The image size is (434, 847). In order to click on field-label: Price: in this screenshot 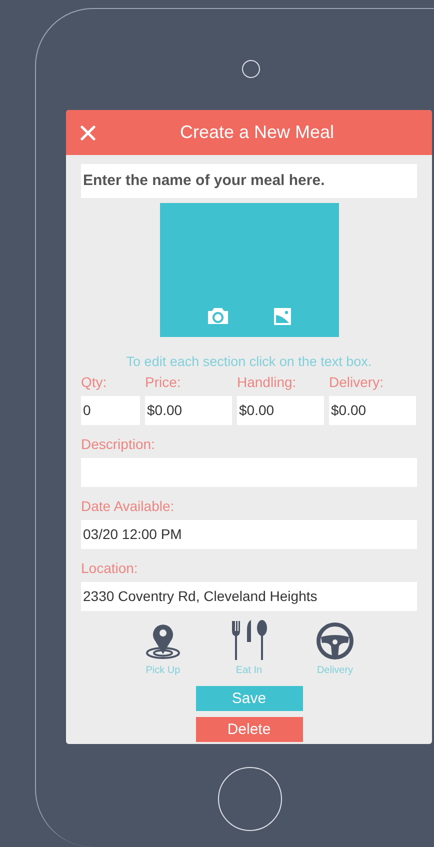, I will do `click(163, 383)`.